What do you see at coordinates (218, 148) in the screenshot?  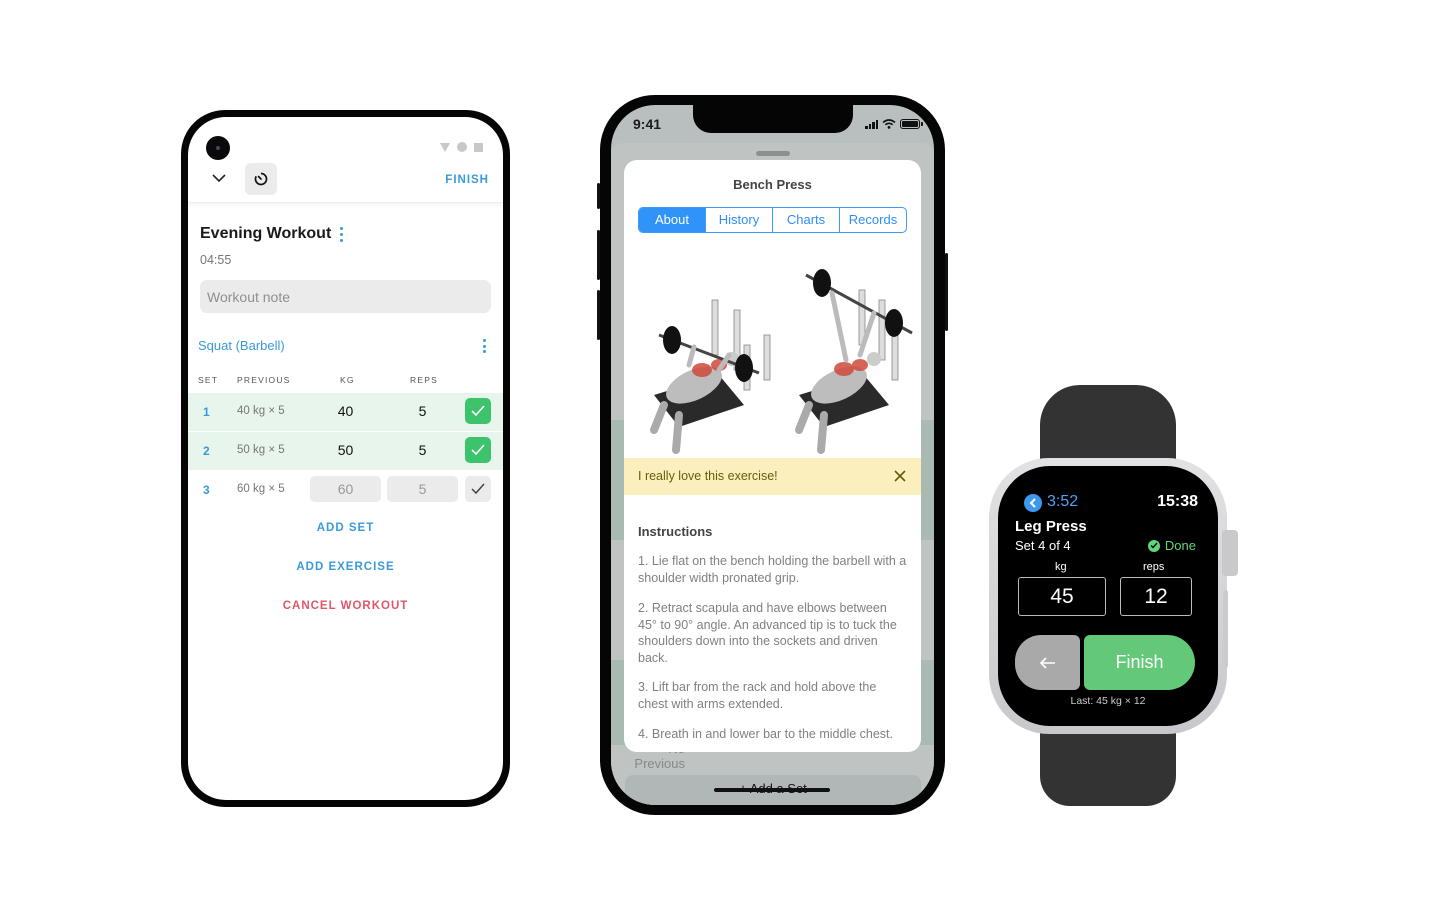 I see `camera-cutout` at bounding box center [218, 148].